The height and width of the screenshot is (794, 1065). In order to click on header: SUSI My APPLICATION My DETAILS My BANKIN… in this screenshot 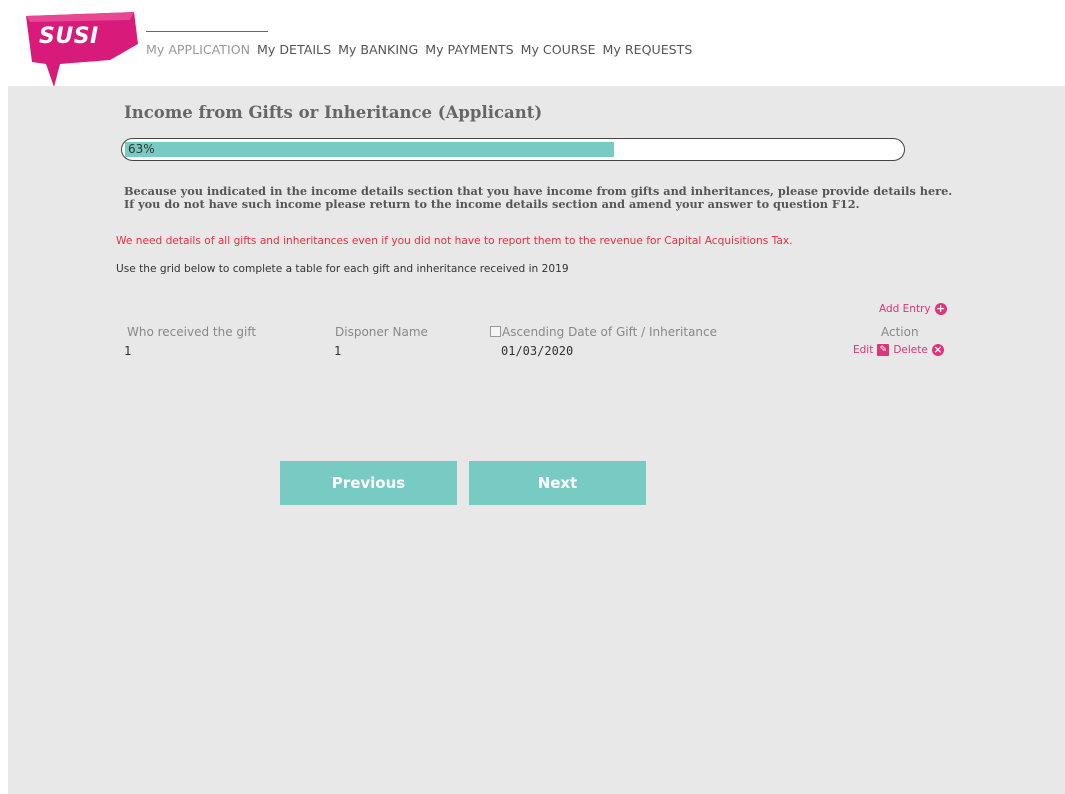, I will do `click(532, 44)`.